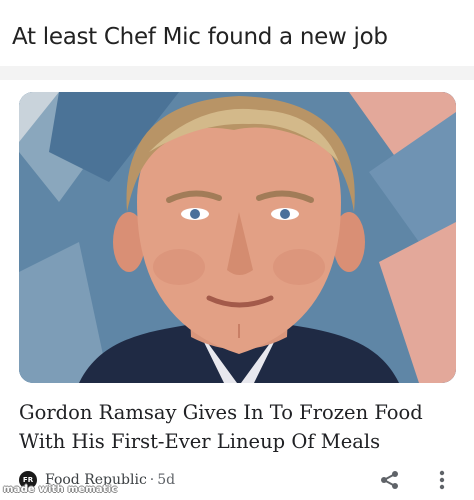  I want to click on share-icon, so click(389, 480).